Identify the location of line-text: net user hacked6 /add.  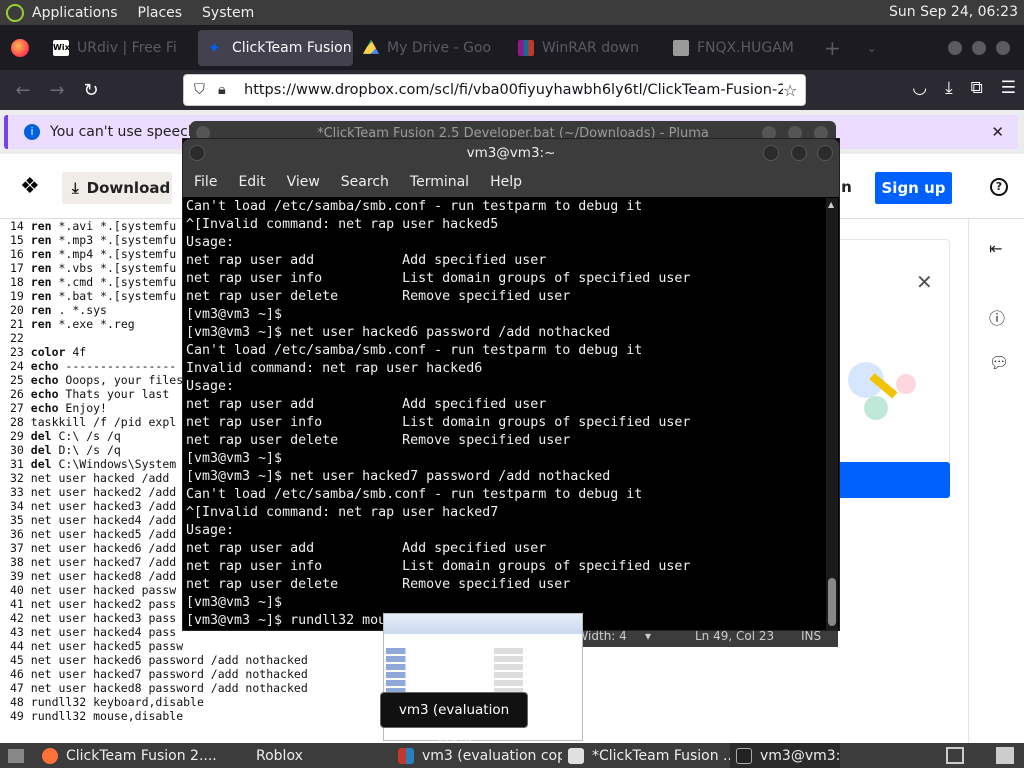
(103, 548).